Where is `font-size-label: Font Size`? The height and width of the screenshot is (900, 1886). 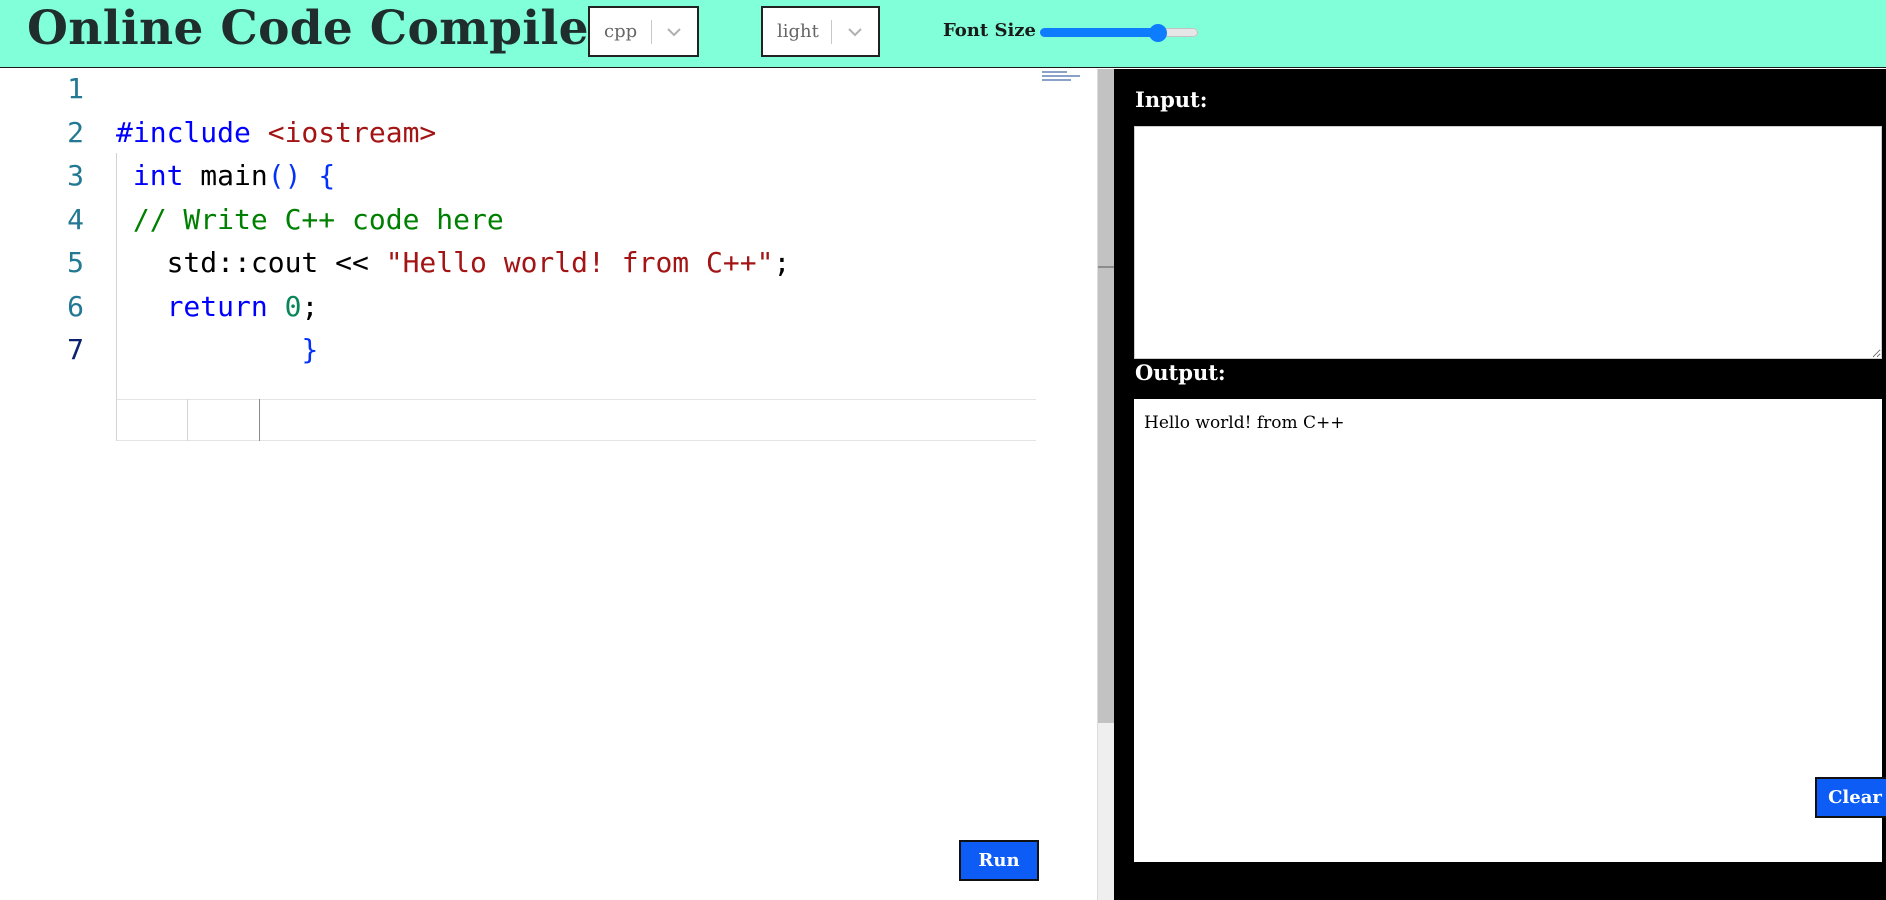
font-size-label: Font Size is located at coordinates (989, 30).